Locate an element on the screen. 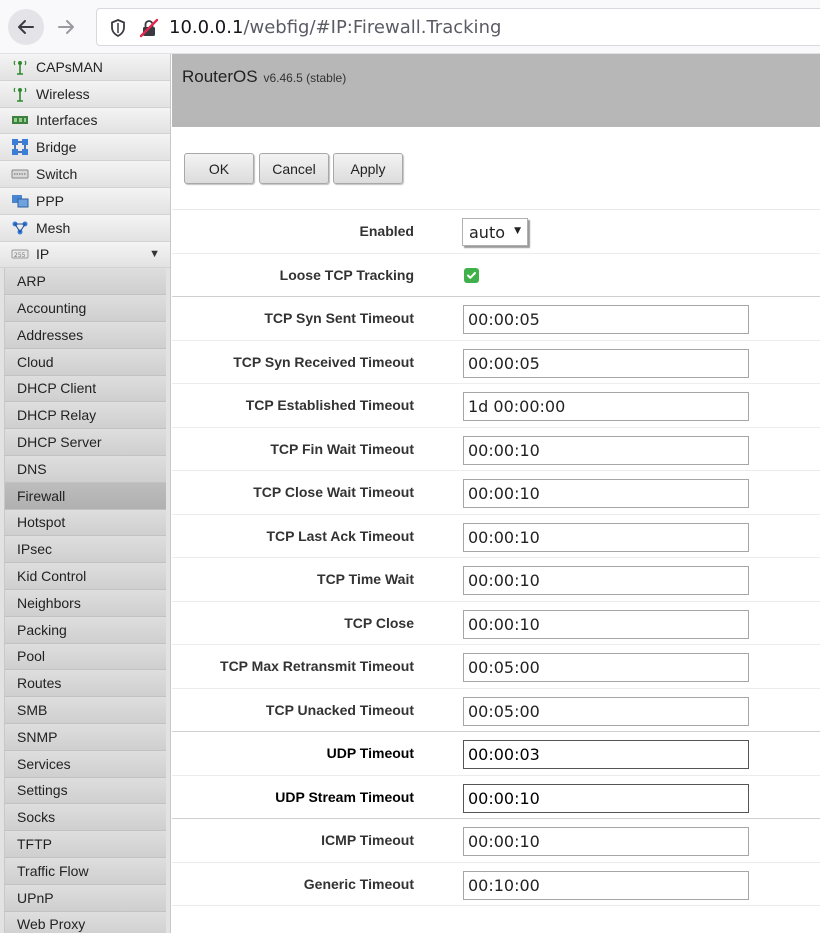 Image resolution: width=820 pixels, height=933 pixels. dropdown-caret-icon: ▼ is located at coordinates (517, 231).